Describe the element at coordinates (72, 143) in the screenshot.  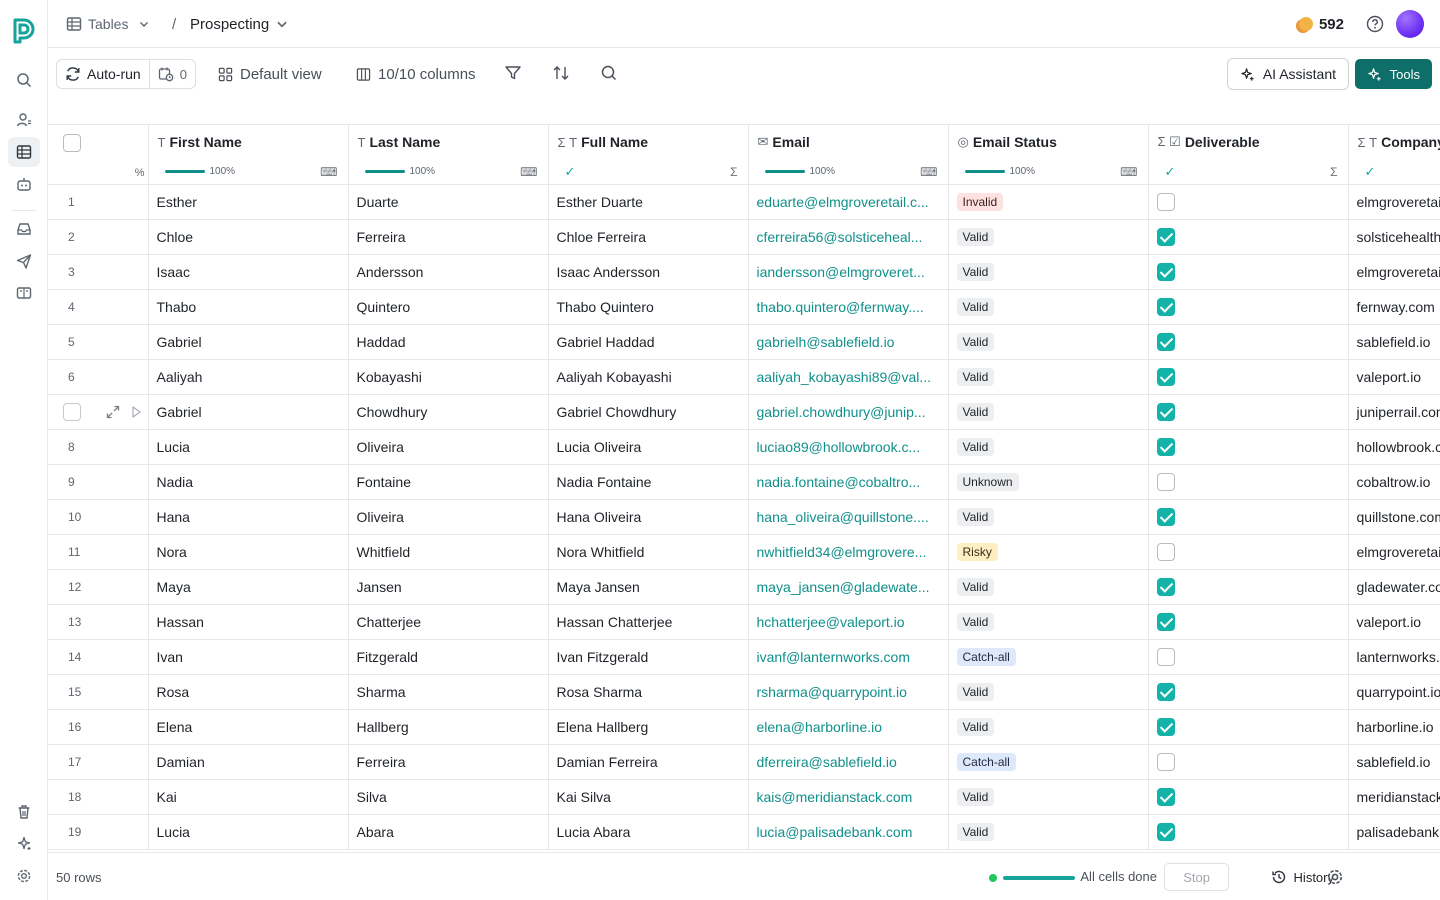
I see `select-all-checkbox` at that location.